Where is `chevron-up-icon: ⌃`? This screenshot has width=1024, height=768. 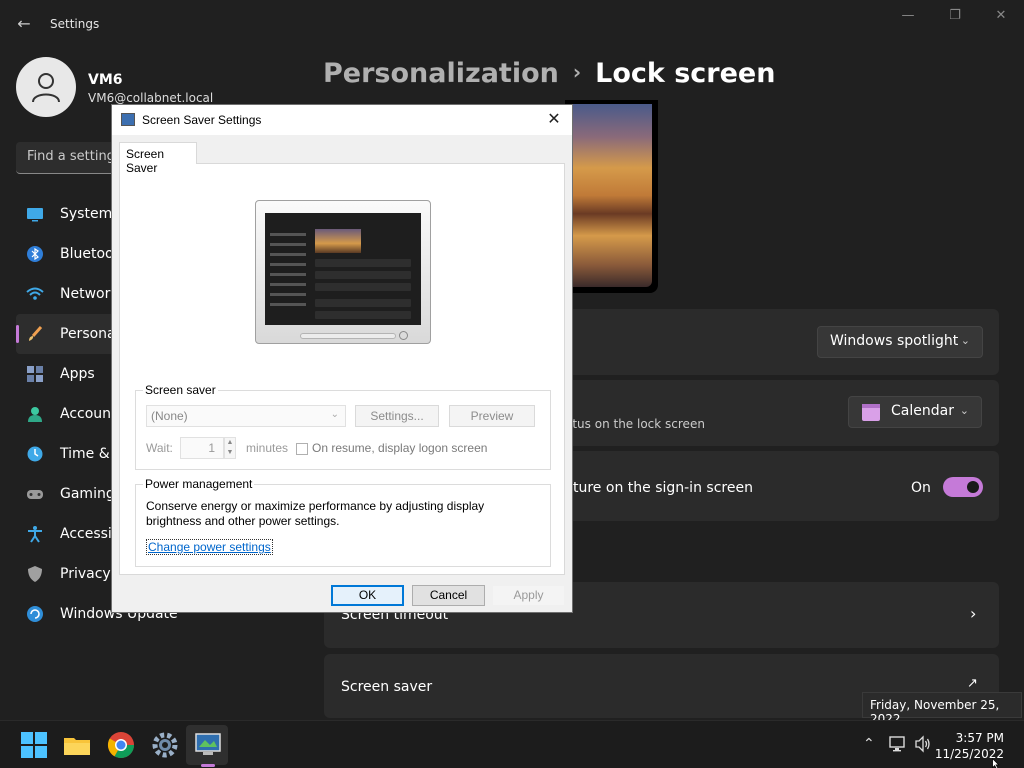
chevron-up-icon: ⌃ is located at coordinates (869, 744).